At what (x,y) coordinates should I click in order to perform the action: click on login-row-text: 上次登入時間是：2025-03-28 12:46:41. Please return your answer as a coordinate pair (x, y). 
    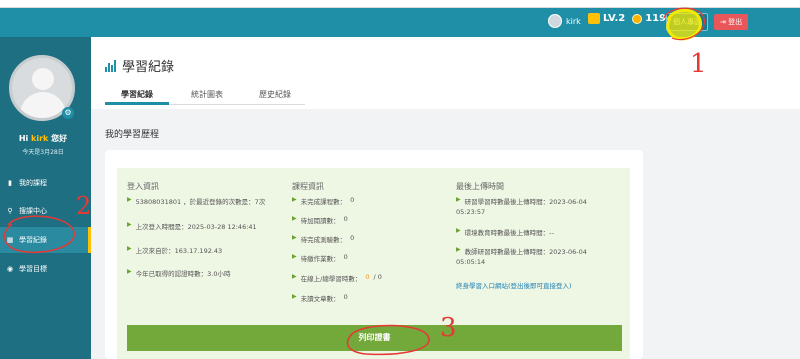
    Looking at the image, I should click on (196, 227).